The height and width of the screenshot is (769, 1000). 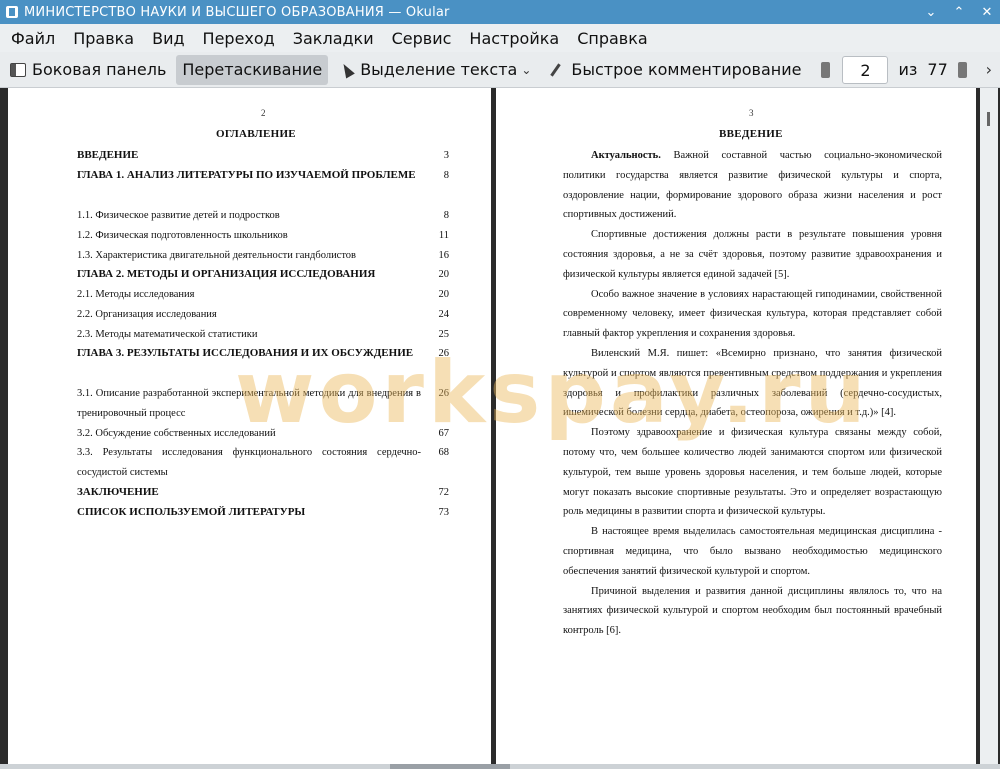 What do you see at coordinates (12, 12) in the screenshot?
I see `okular-app-icon` at bounding box center [12, 12].